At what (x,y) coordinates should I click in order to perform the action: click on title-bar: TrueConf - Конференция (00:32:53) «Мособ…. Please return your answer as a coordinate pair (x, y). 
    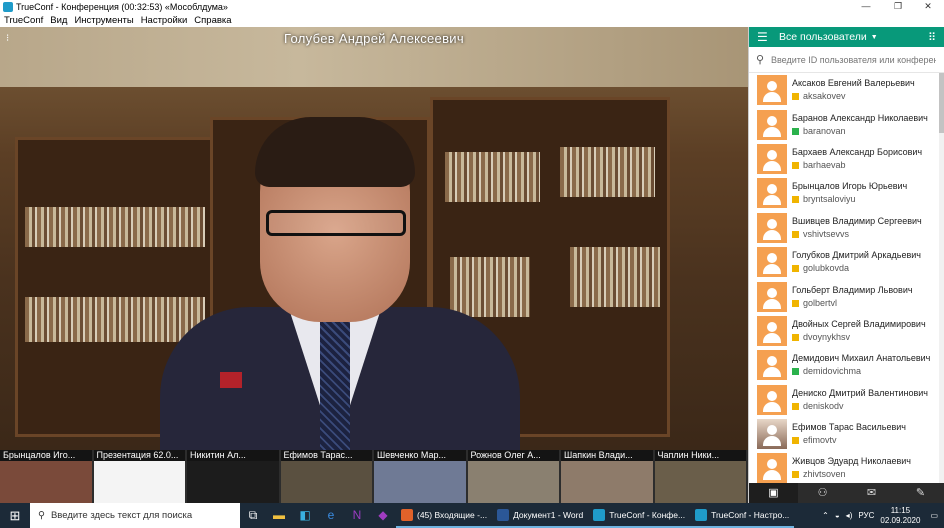
    Looking at the image, I should click on (472, 6).